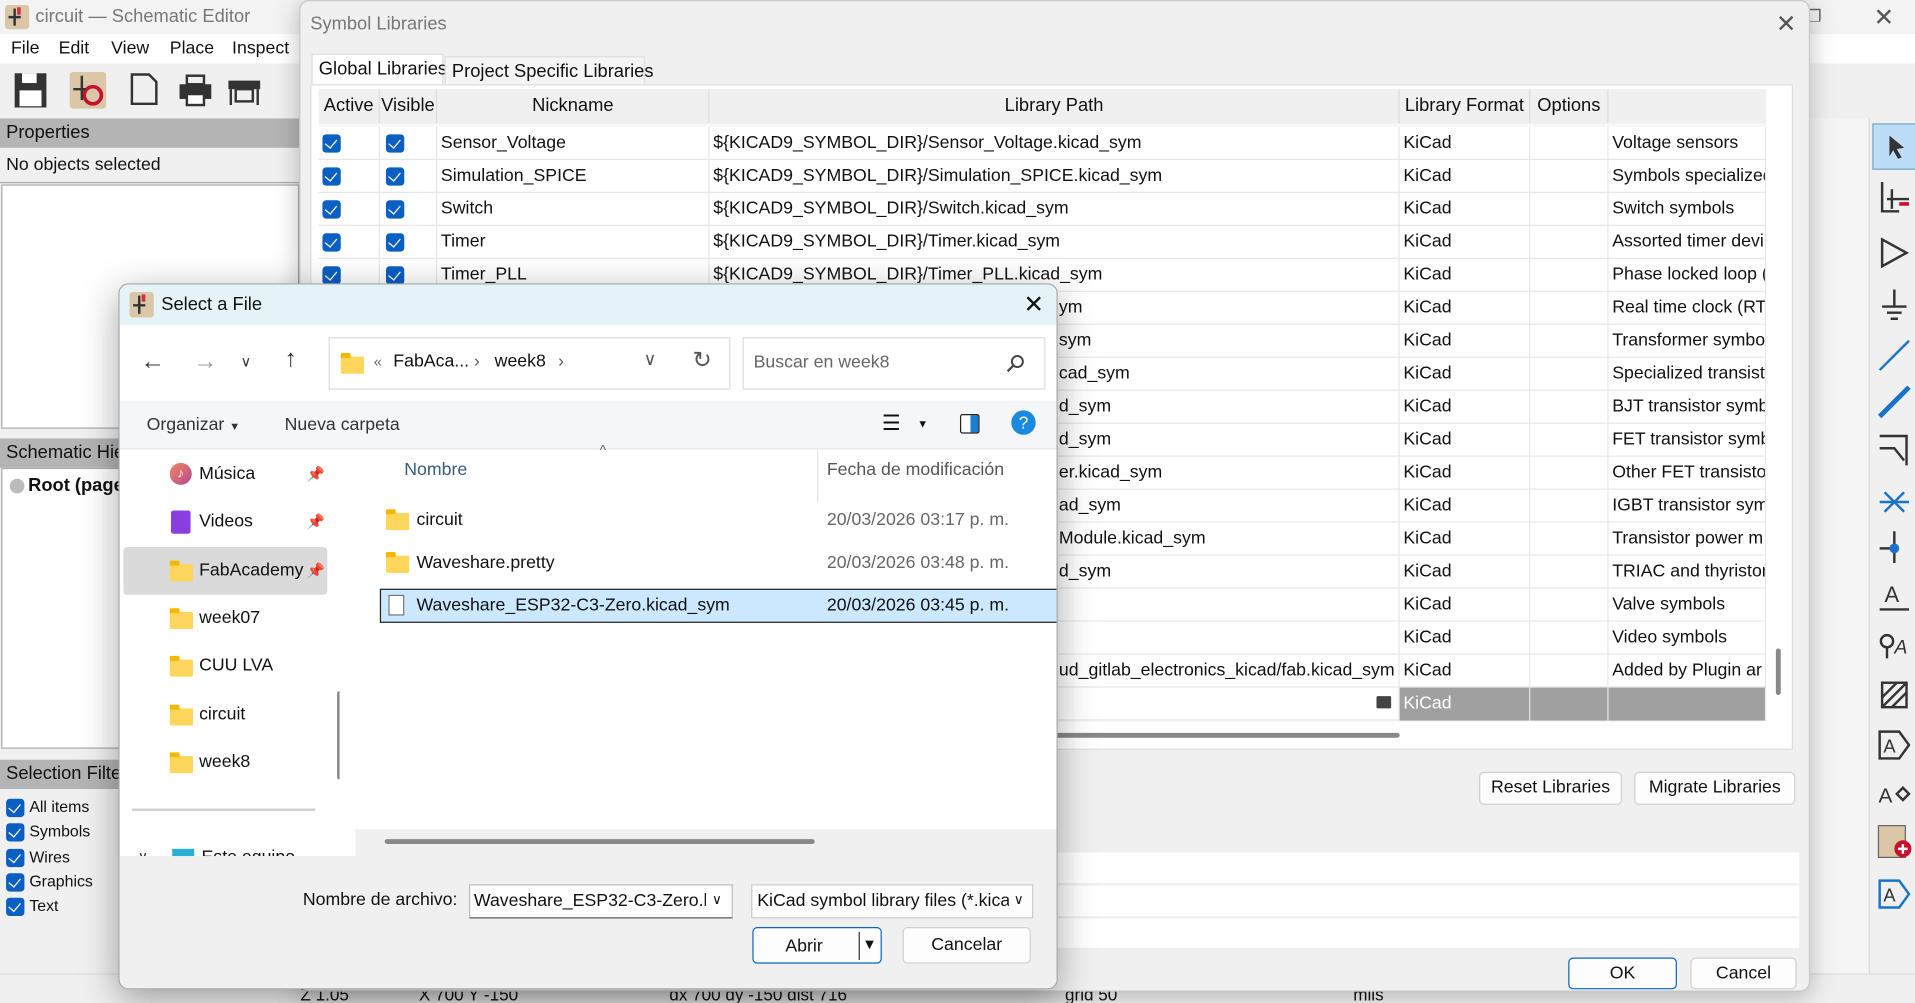 The width and height of the screenshot is (1915, 1003). What do you see at coordinates (520, 362) in the screenshot?
I see `breadcrumb-week8: week8` at bounding box center [520, 362].